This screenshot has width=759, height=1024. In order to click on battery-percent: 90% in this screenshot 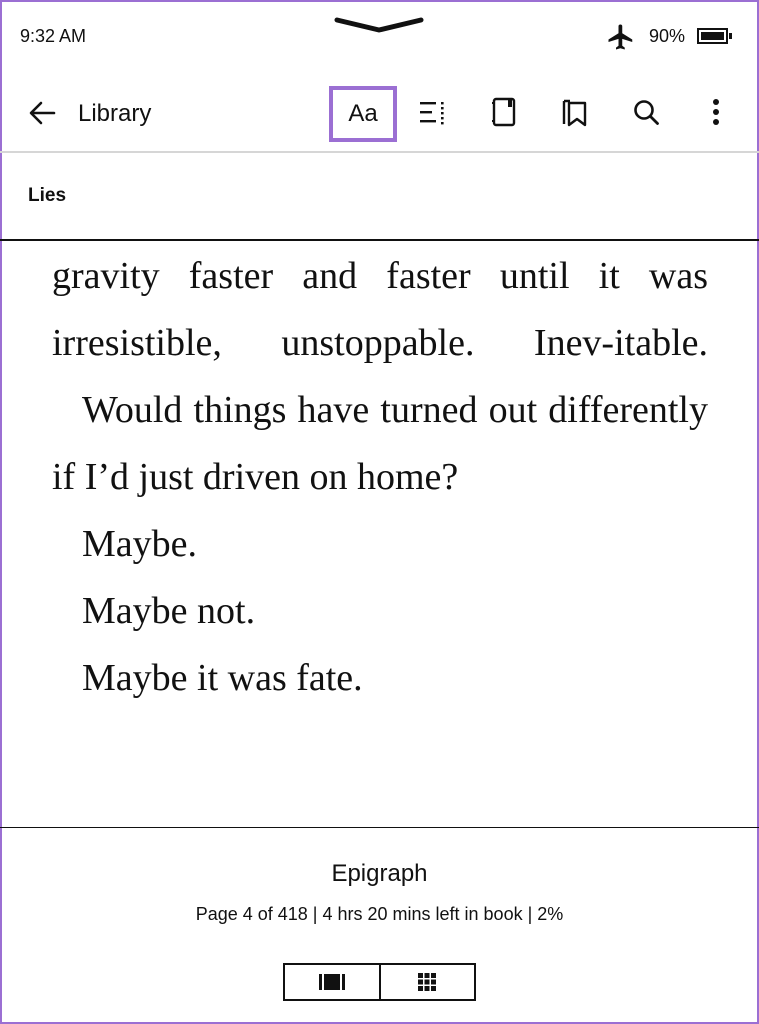, I will do `click(667, 36)`.